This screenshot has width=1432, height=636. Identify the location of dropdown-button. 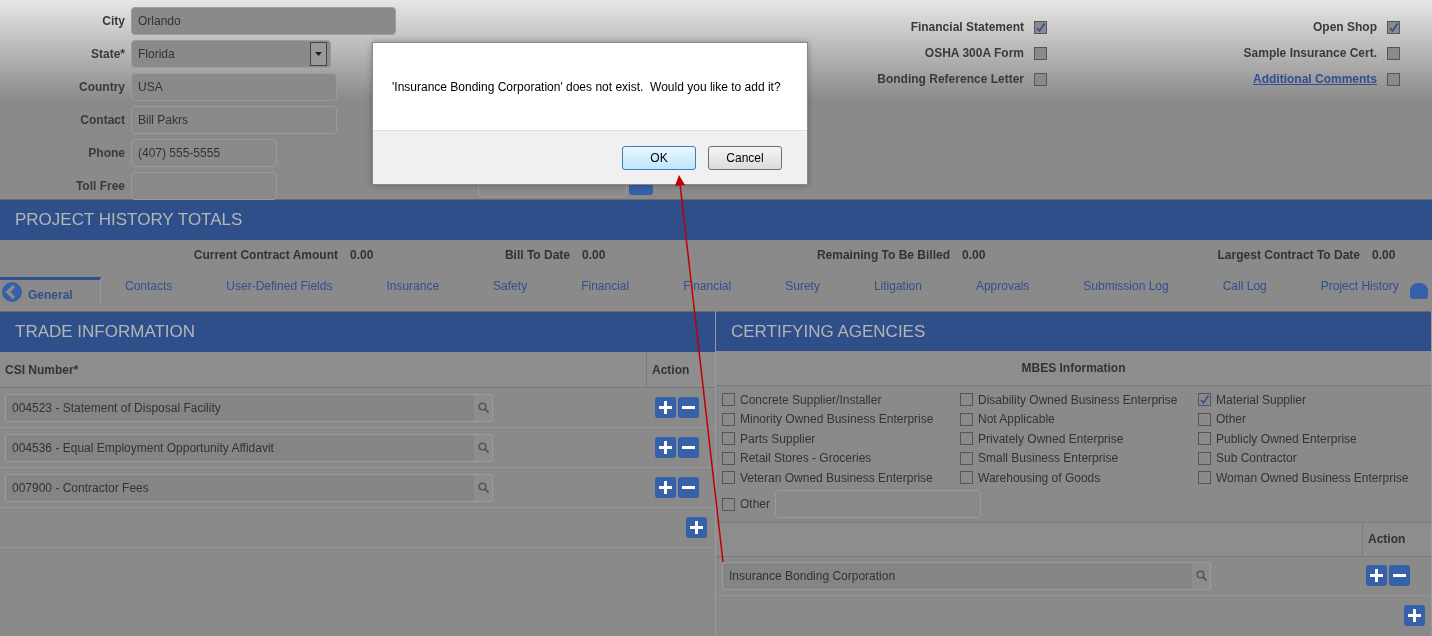
(318, 53).